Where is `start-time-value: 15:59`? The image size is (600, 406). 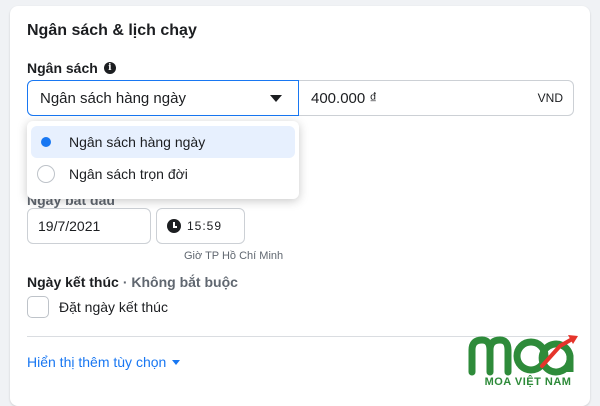
start-time-value: 15:59 is located at coordinates (205, 226).